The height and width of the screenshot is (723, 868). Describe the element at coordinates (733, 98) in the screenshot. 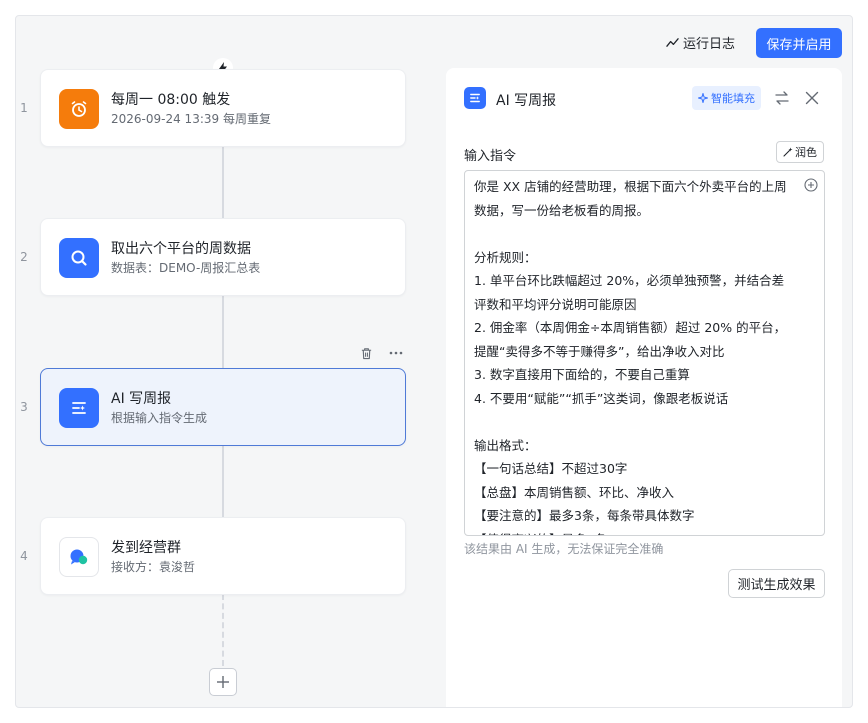

I see `smart-fill-label: 智能填充` at that location.